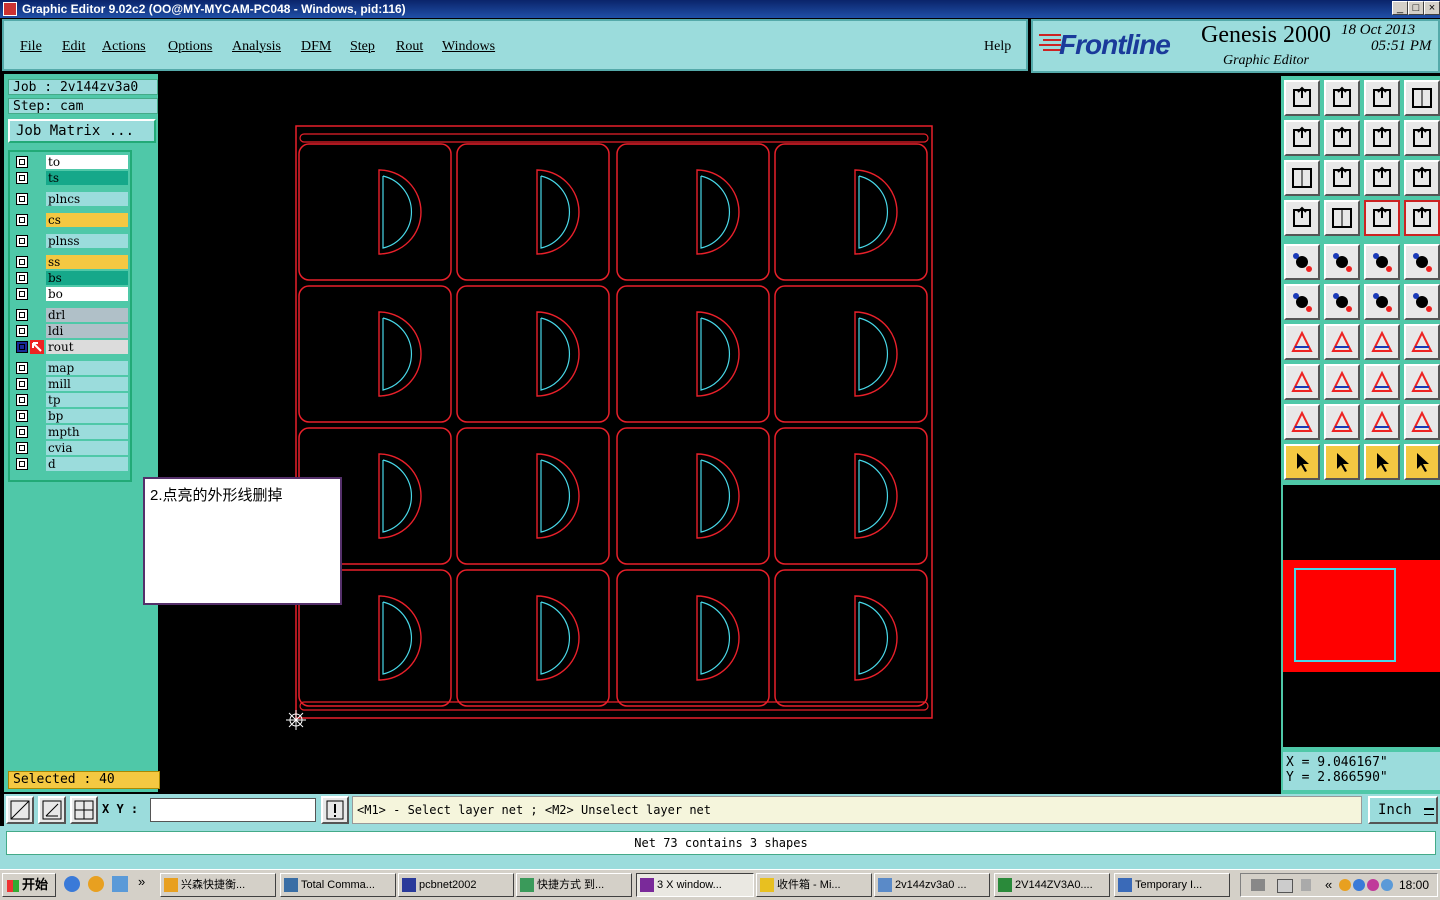 The image size is (1440, 900). What do you see at coordinates (1342, 178) in the screenshot?
I see `zoom-center-button` at bounding box center [1342, 178].